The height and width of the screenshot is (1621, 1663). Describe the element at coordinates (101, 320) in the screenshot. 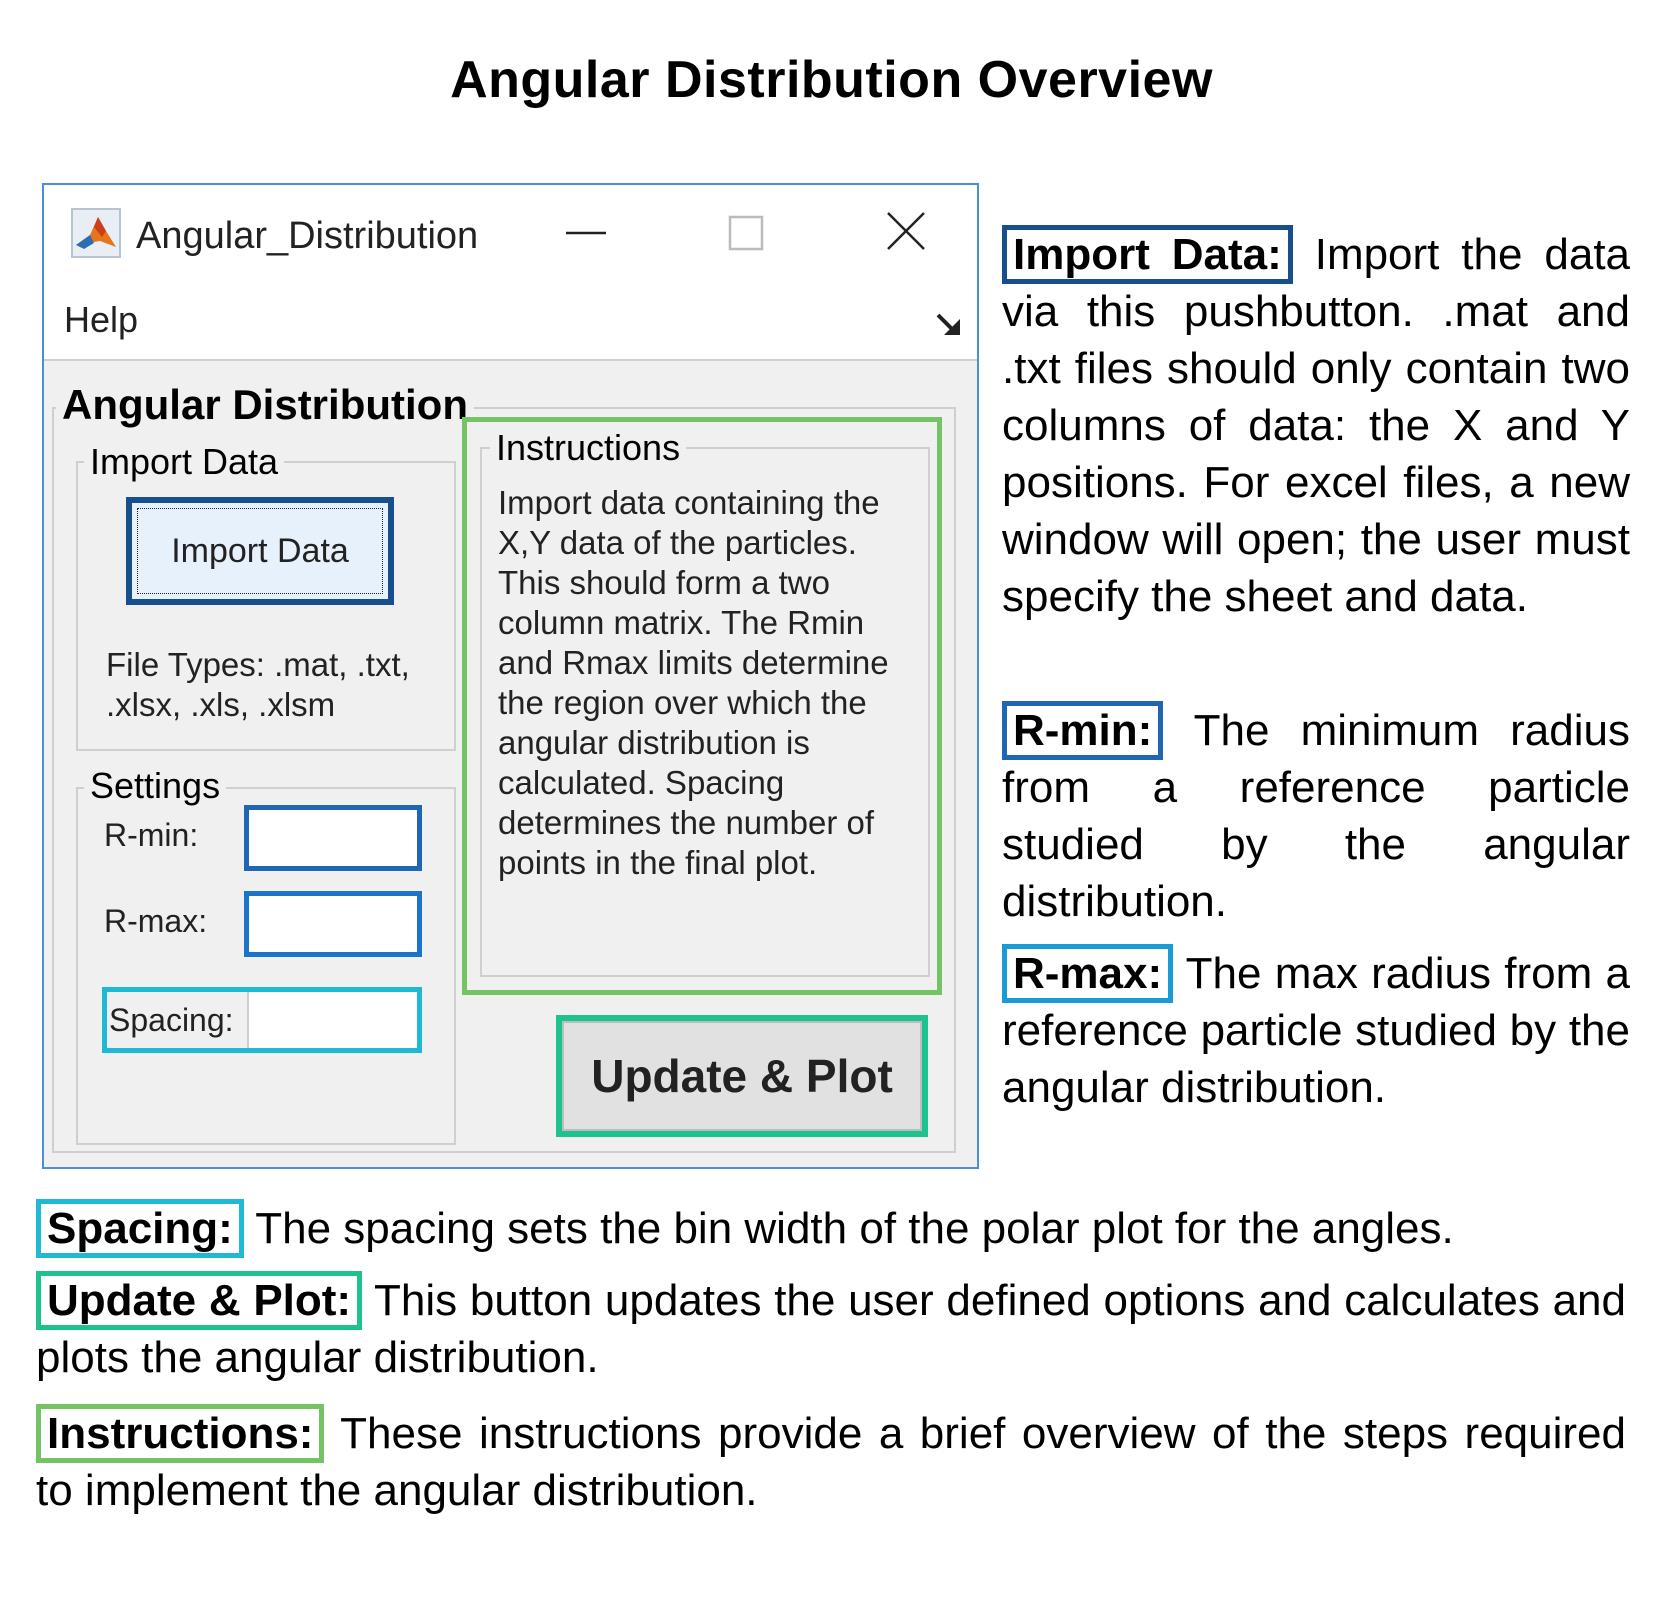

I see `menu-item-help: Help` at that location.